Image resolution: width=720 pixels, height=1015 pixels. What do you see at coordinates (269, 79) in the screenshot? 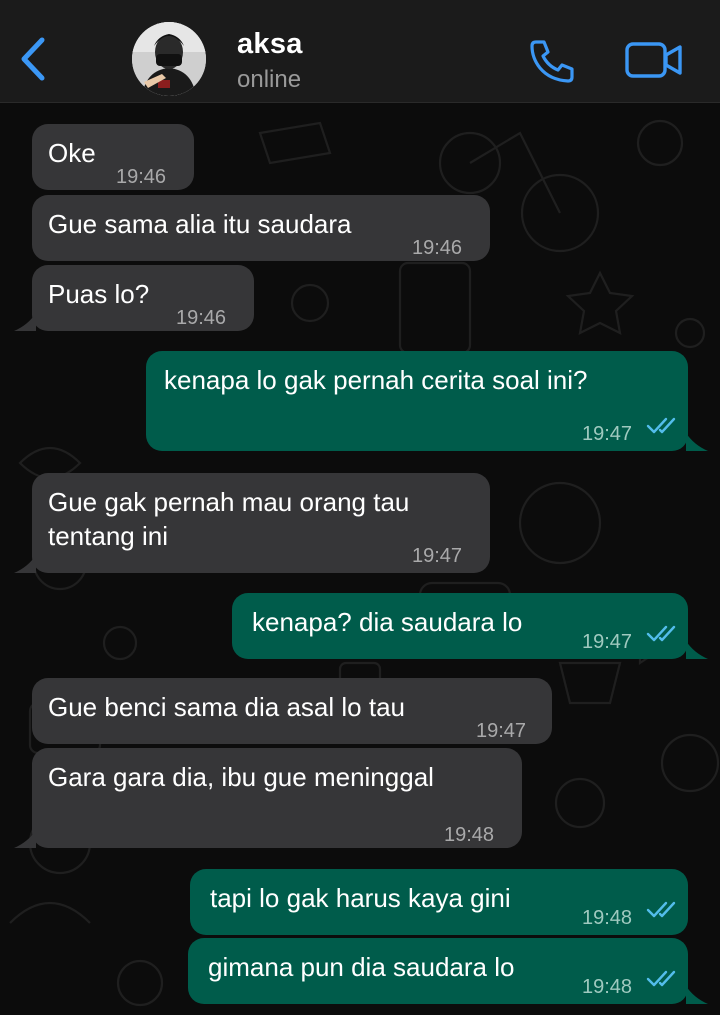
I see `contact-status: online` at bounding box center [269, 79].